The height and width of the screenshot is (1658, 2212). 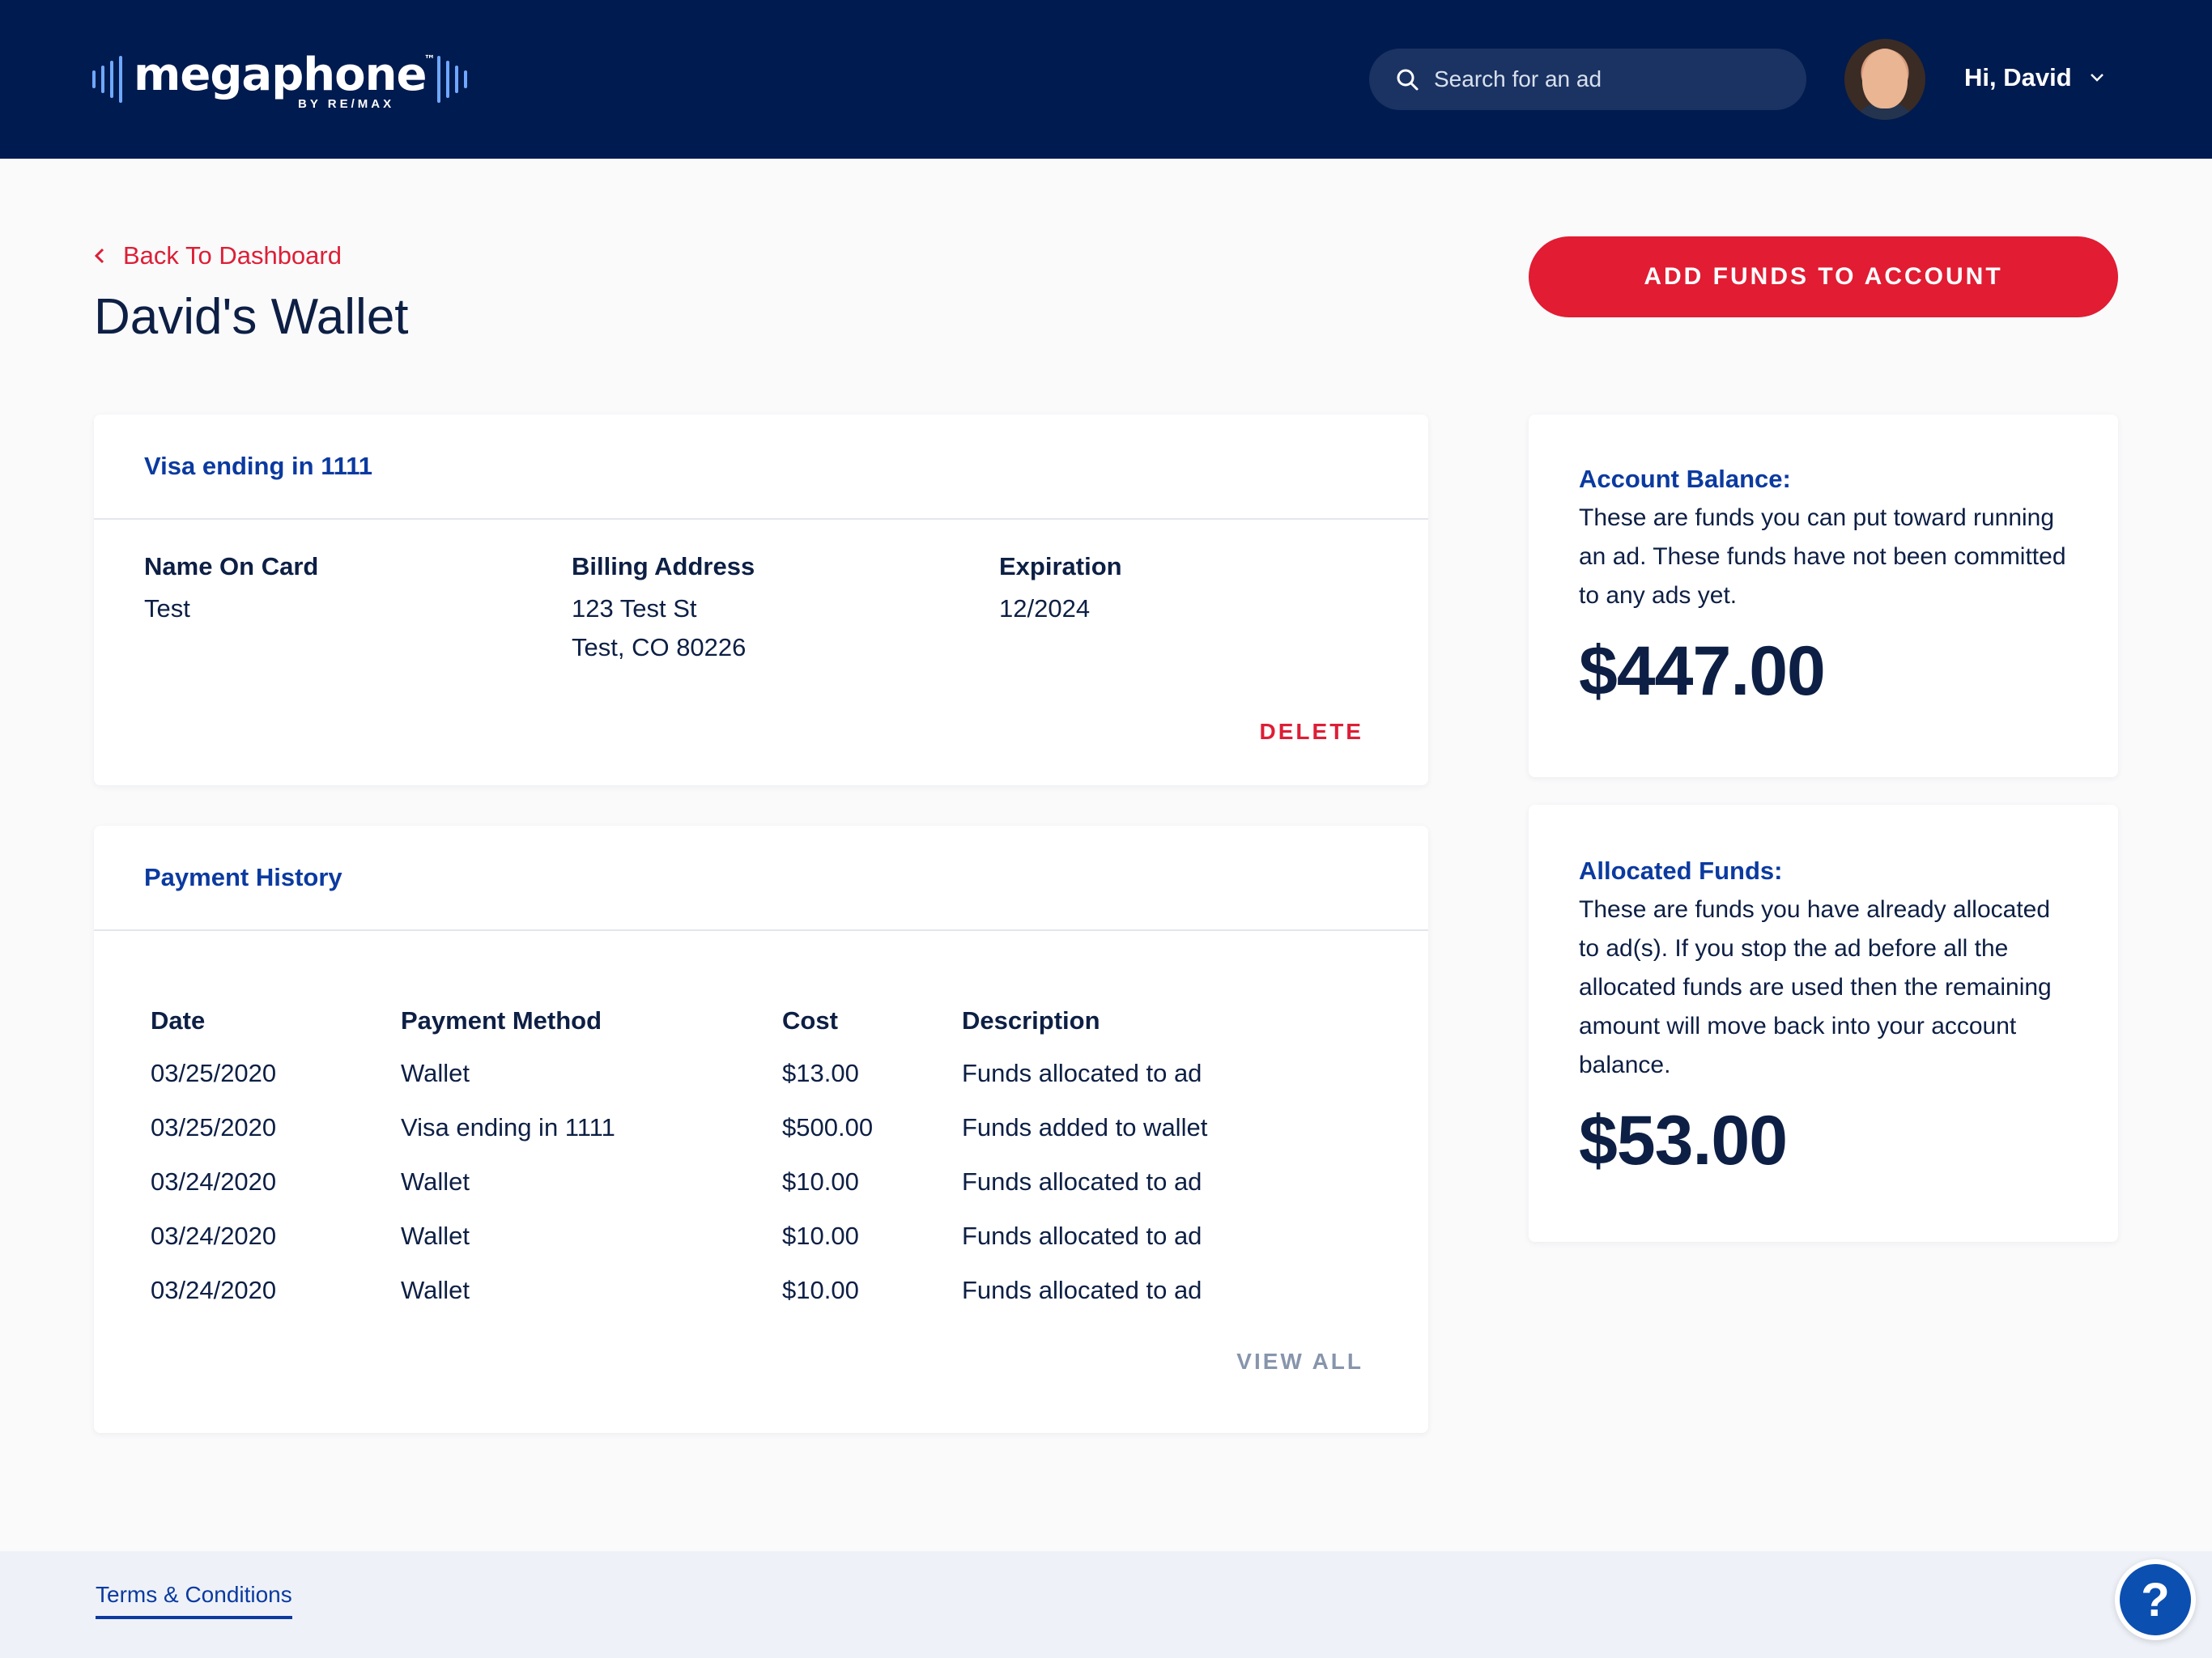 I want to click on name-on-card-field: Name On Card Test, so click(x=231, y=590).